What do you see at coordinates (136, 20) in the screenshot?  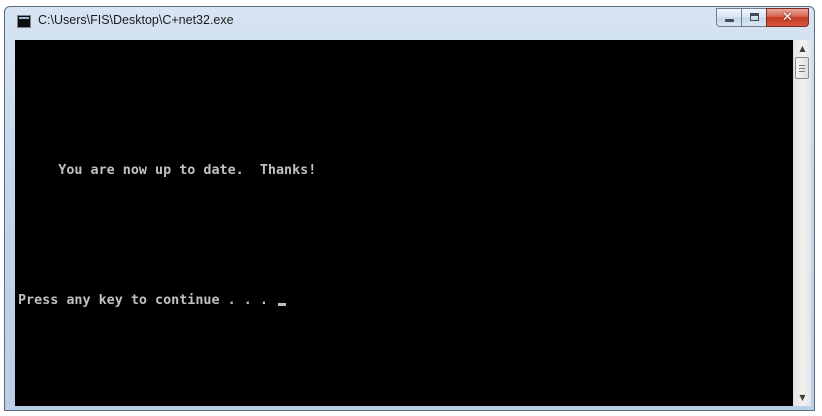 I see `window-title: C:\Users\FIS\Desktop\C+net32.exe` at bounding box center [136, 20].